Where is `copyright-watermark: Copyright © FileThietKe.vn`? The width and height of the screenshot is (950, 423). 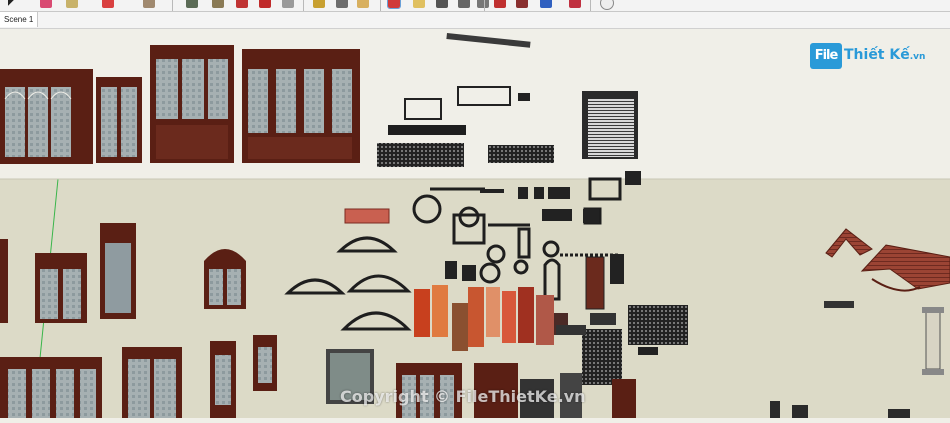
copyright-watermark: Copyright © FileThietKe.vn is located at coordinates (463, 396).